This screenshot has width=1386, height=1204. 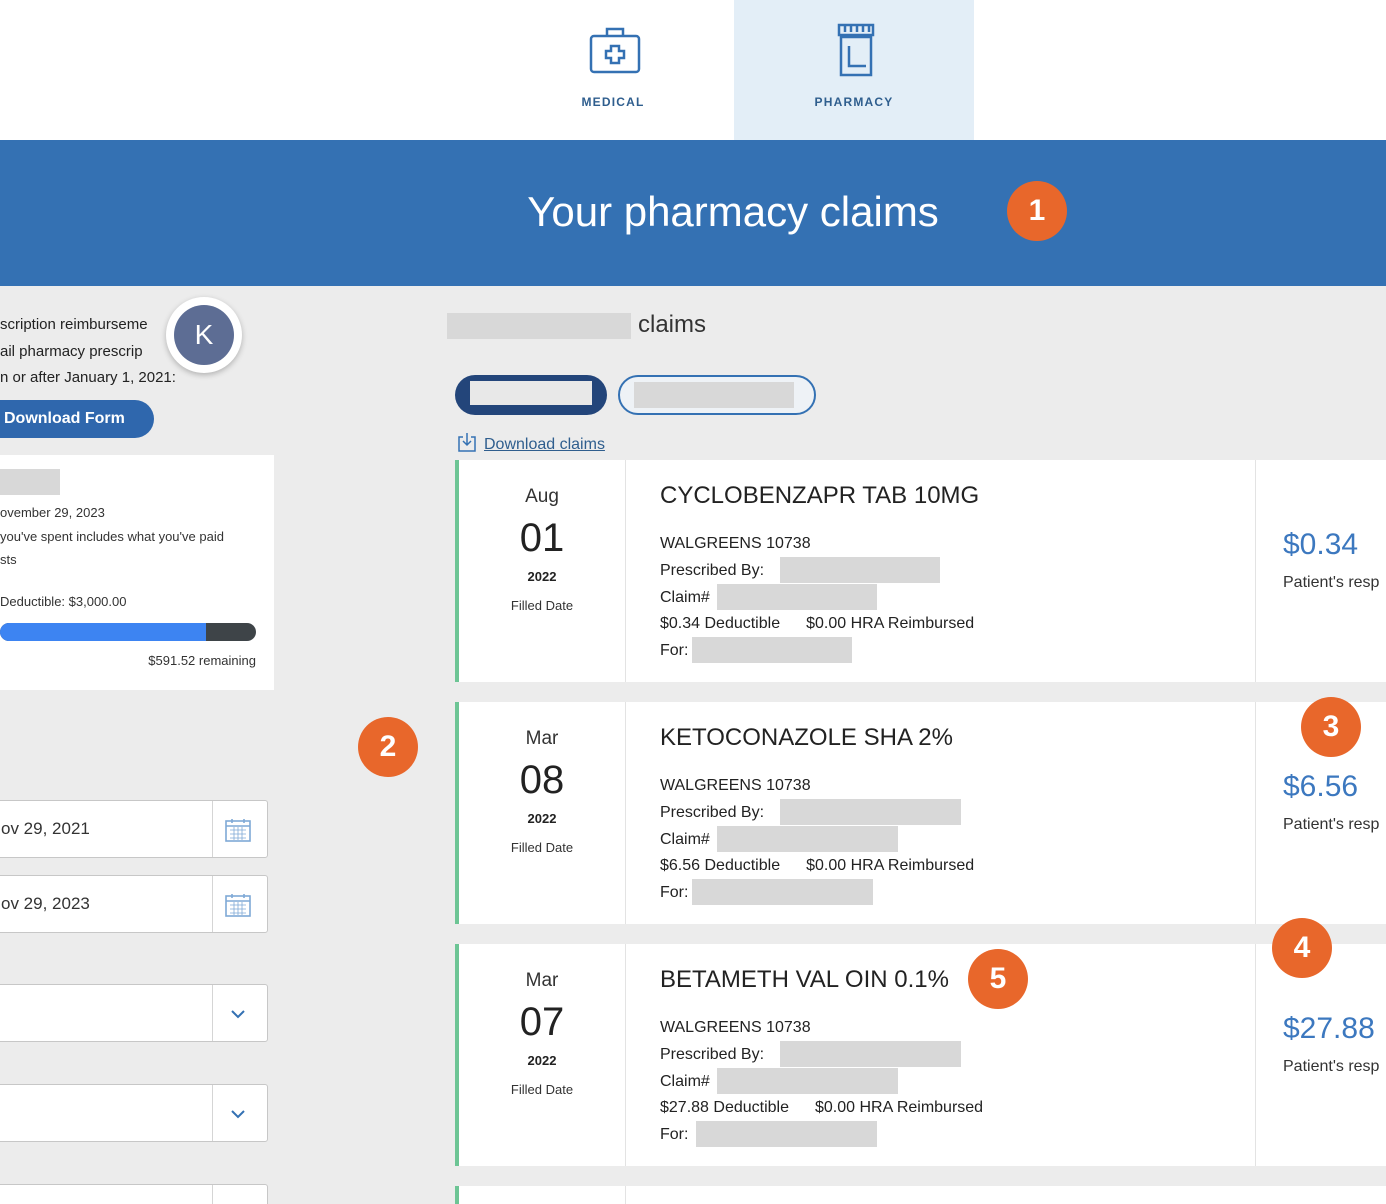 What do you see at coordinates (45, 903) in the screenshot?
I see `end-date-value: ov 29, 2023` at bounding box center [45, 903].